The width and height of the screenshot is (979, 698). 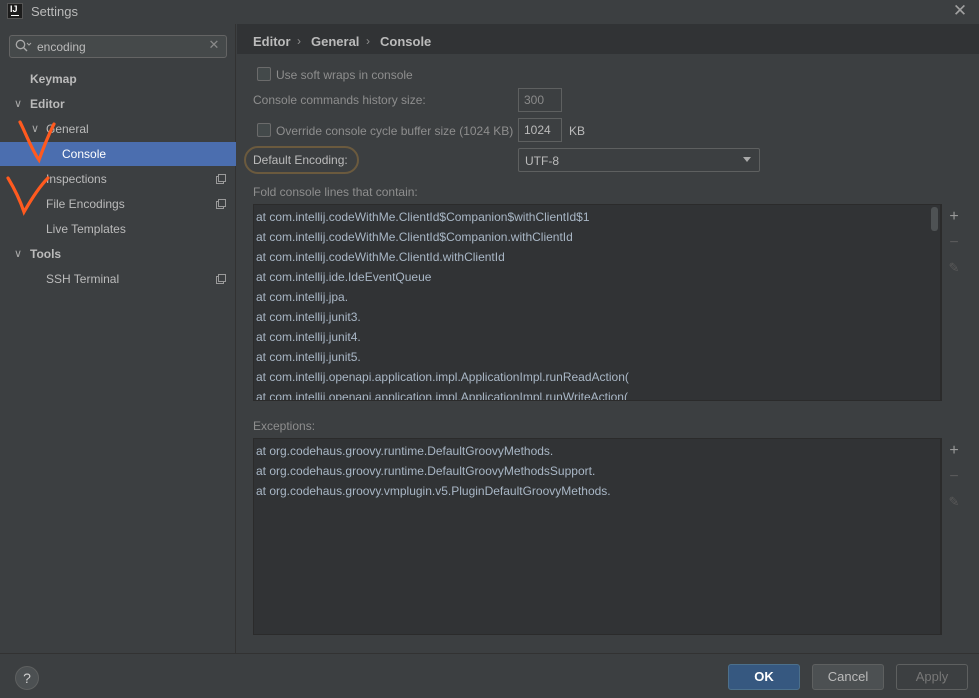 What do you see at coordinates (339, 100) in the screenshot?
I see `history-size-label: Console commands history size:` at bounding box center [339, 100].